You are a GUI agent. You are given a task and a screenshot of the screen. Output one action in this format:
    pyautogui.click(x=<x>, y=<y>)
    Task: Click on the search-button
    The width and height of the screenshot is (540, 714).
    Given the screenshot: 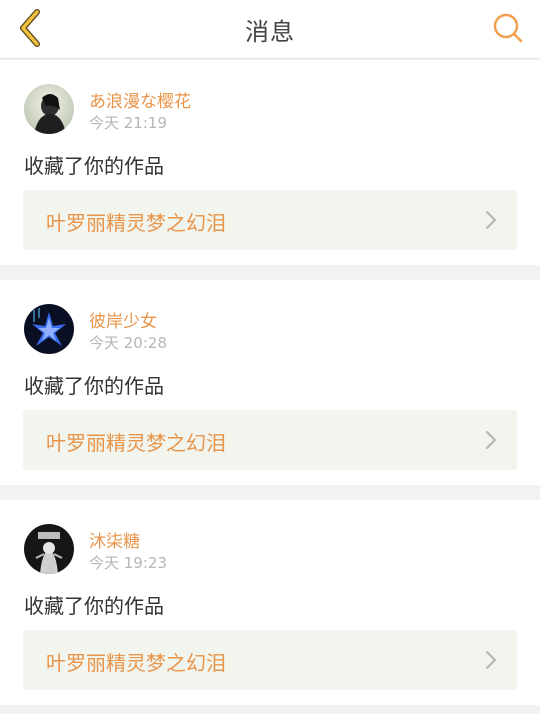 What is the action you would take?
    pyautogui.click(x=508, y=28)
    